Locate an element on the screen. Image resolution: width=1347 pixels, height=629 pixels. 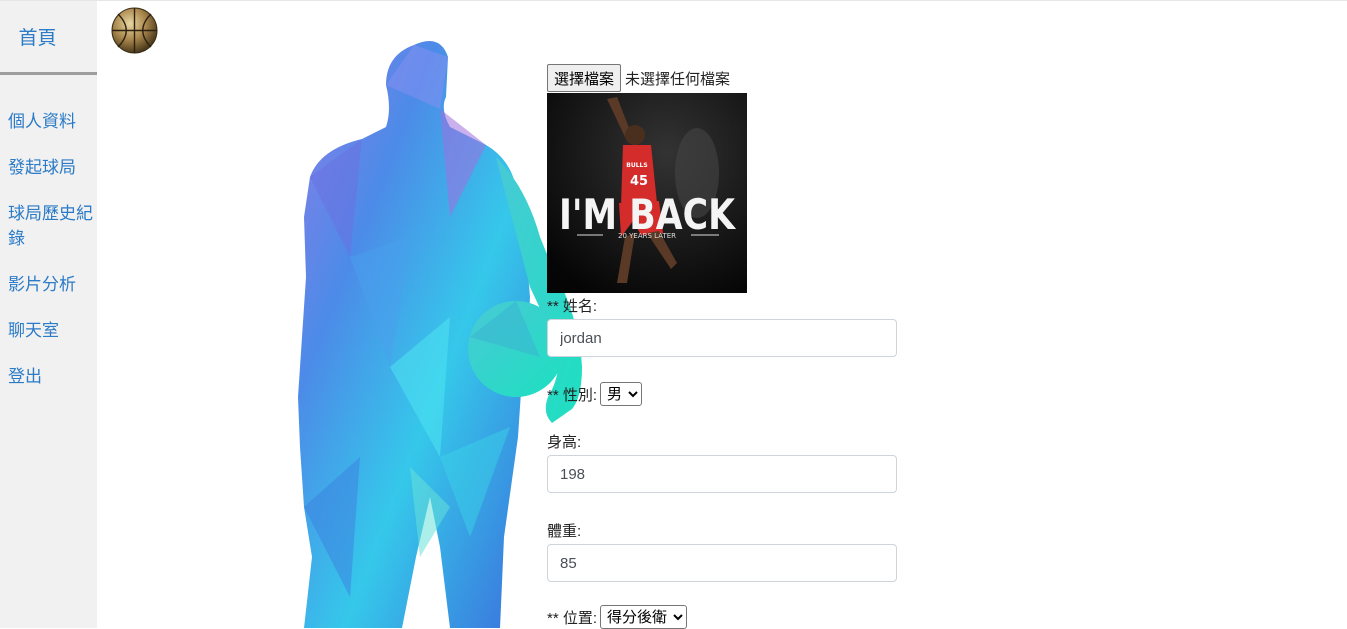
profile-photo-art: 45 BULLS I'M BACK 20 YEARS LATER is located at coordinates (647, 193).